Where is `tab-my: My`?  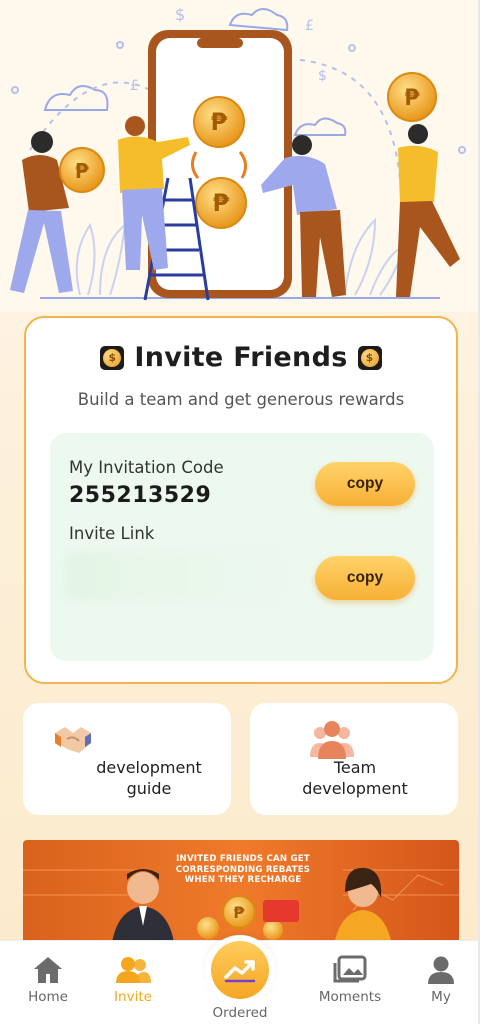 tab-my: My is located at coordinates (440, 980).